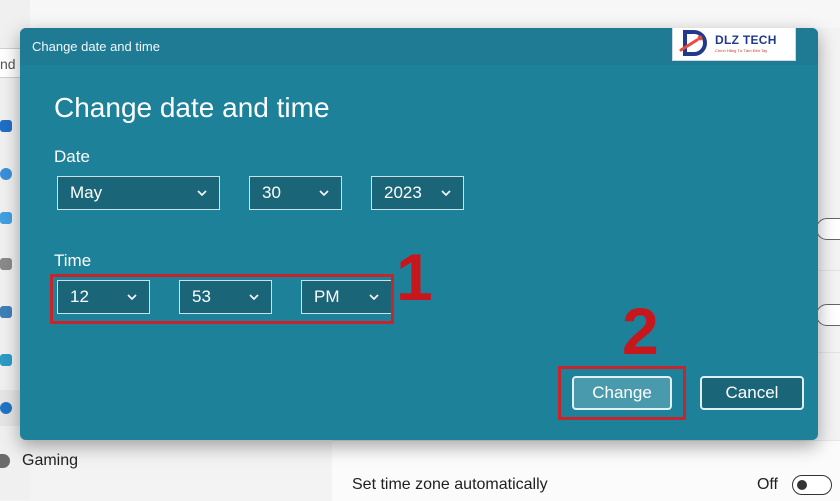 The height and width of the screenshot is (501, 840). I want to click on month-select: May, so click(138, 193).